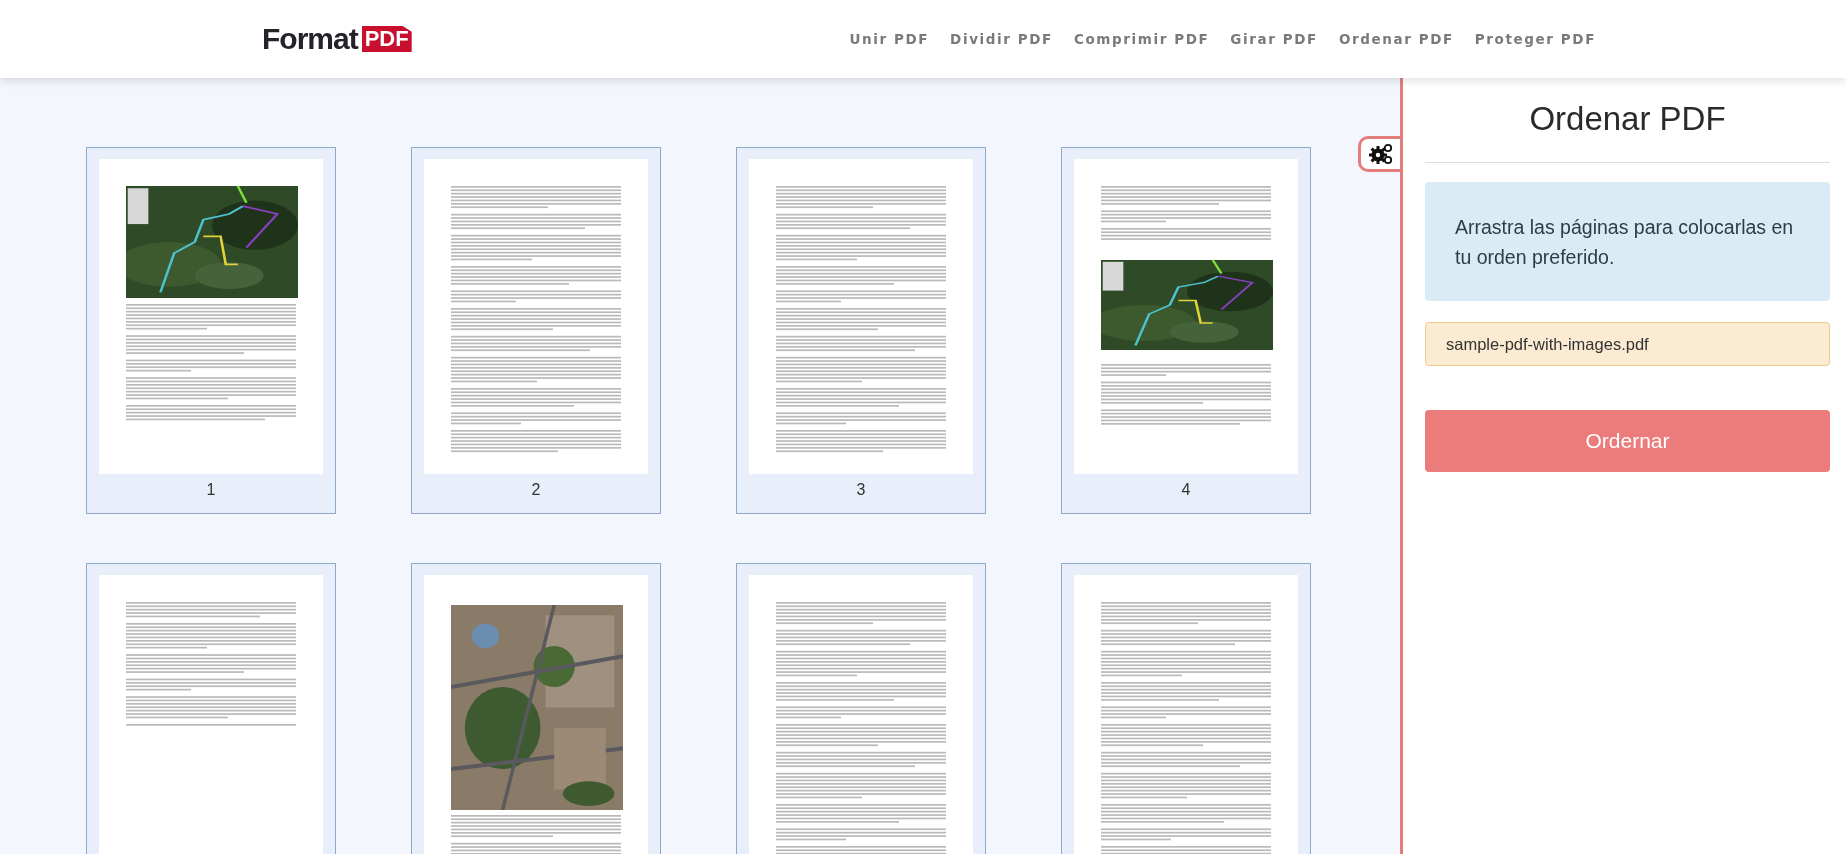 The height and width of the screenshot is (854, 1846). I want to click on nav-link: Proteger PDF, so click(1535, 39).